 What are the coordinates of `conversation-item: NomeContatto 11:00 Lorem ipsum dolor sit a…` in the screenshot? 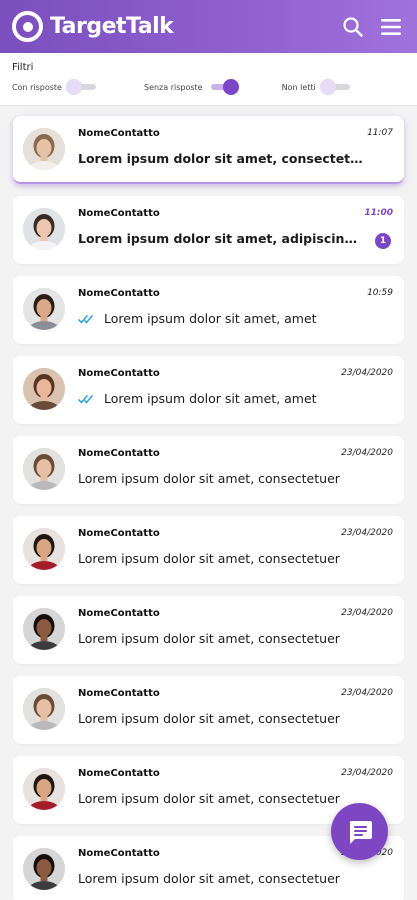 It's located at (208, 230).